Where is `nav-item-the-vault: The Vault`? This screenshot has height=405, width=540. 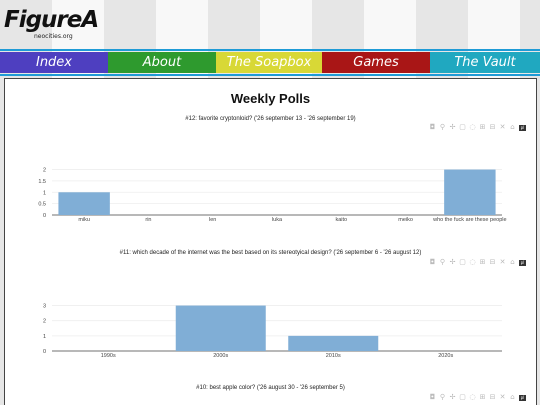 nav-item-the-vault: The Vault is located at coordinates (485, 62).